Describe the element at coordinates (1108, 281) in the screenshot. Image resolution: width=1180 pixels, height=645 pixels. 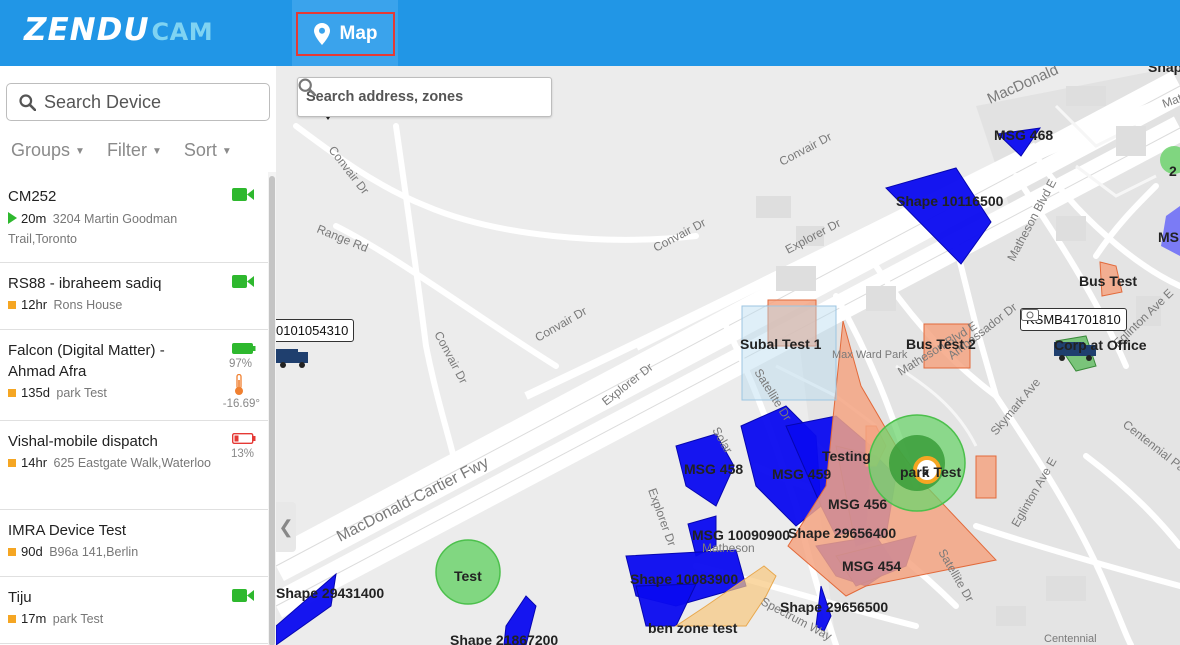
I see `zone-label: Bus Test` at that location.